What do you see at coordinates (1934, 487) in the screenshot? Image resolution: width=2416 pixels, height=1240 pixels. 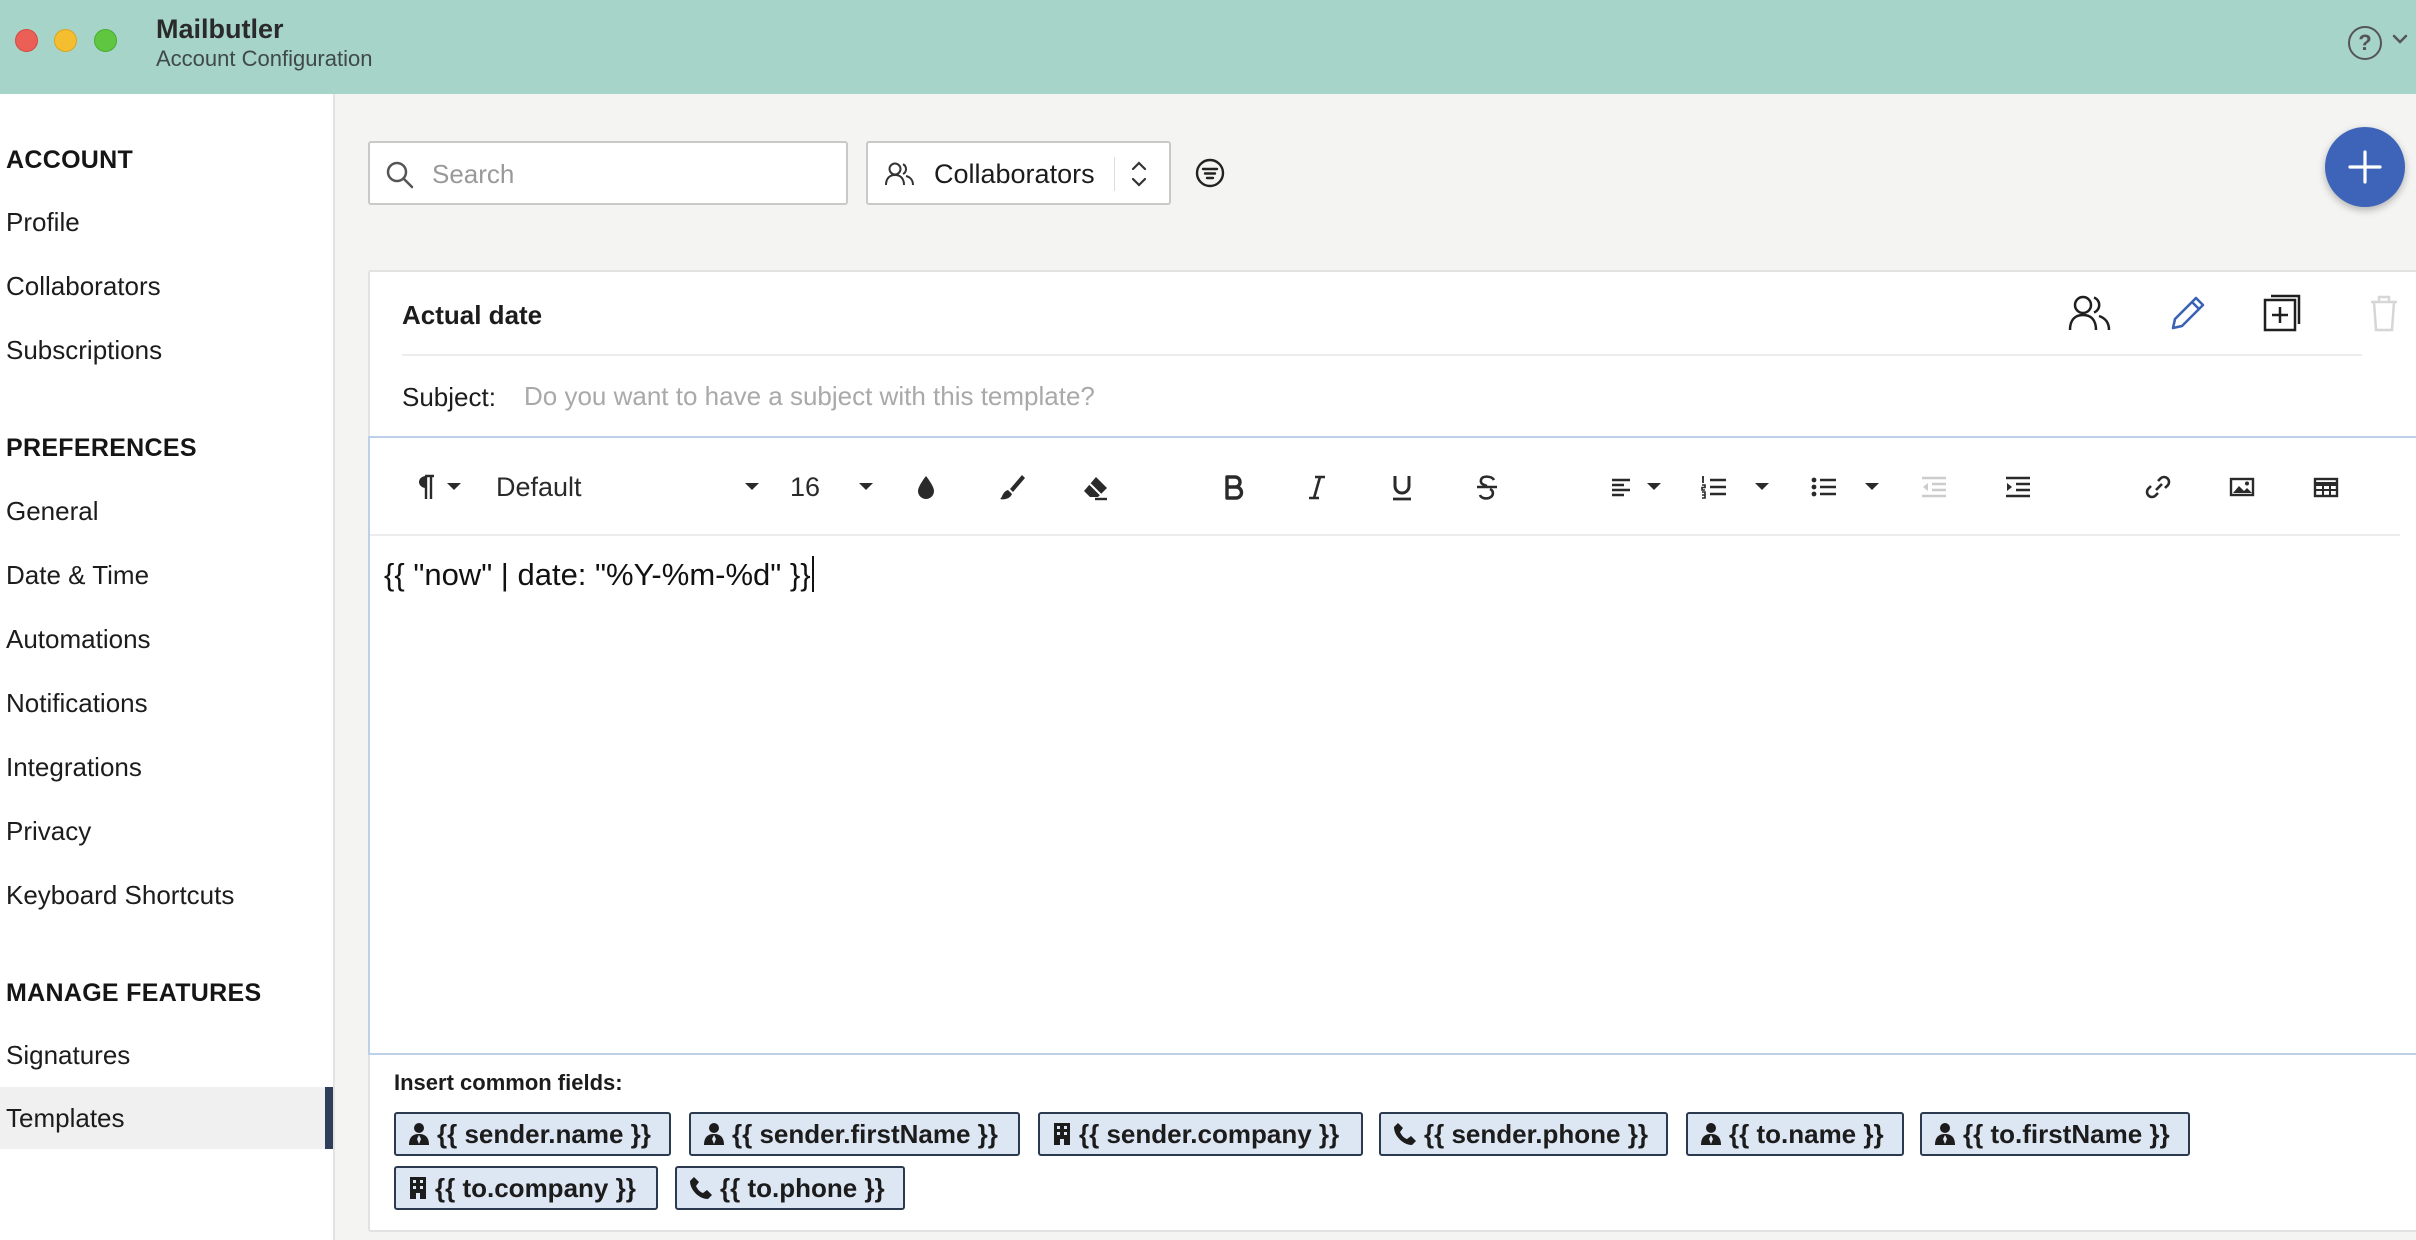 I see `outdent-icon` at bounding box center [1934, 487].